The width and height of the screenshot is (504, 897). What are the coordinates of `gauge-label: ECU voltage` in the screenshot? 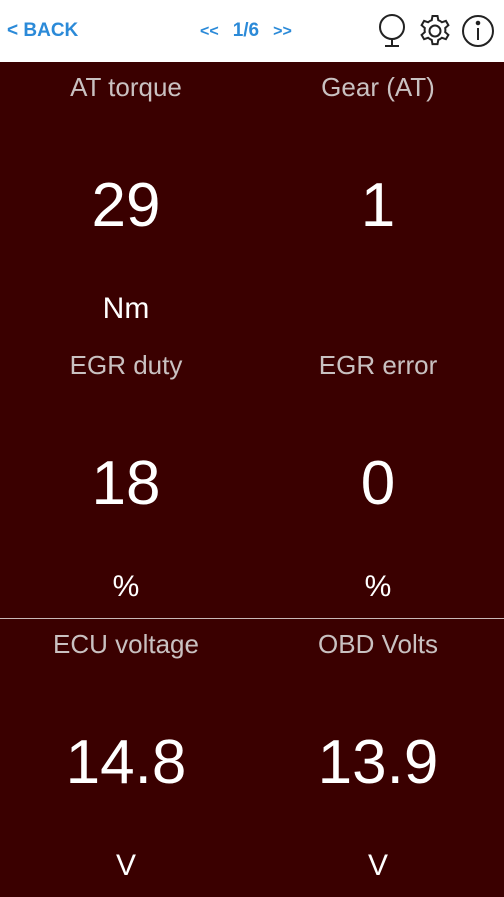 It's located at (126, 644).